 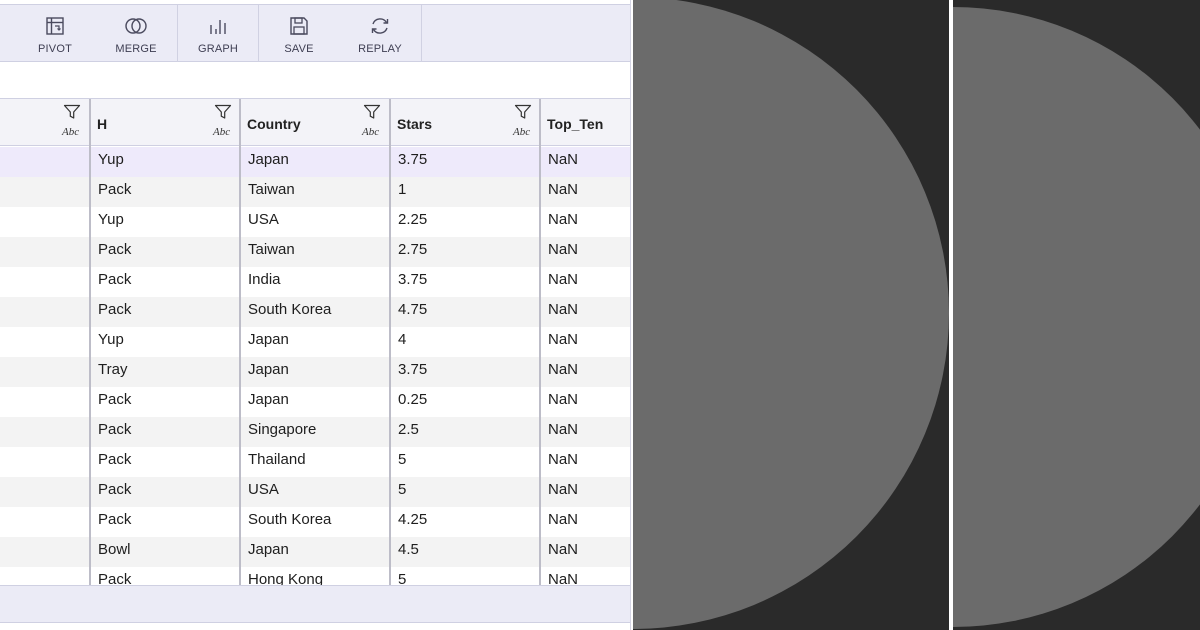 I want to click on table-row: Pack Taiwan 1 NaN, so click(x=315, y=192).